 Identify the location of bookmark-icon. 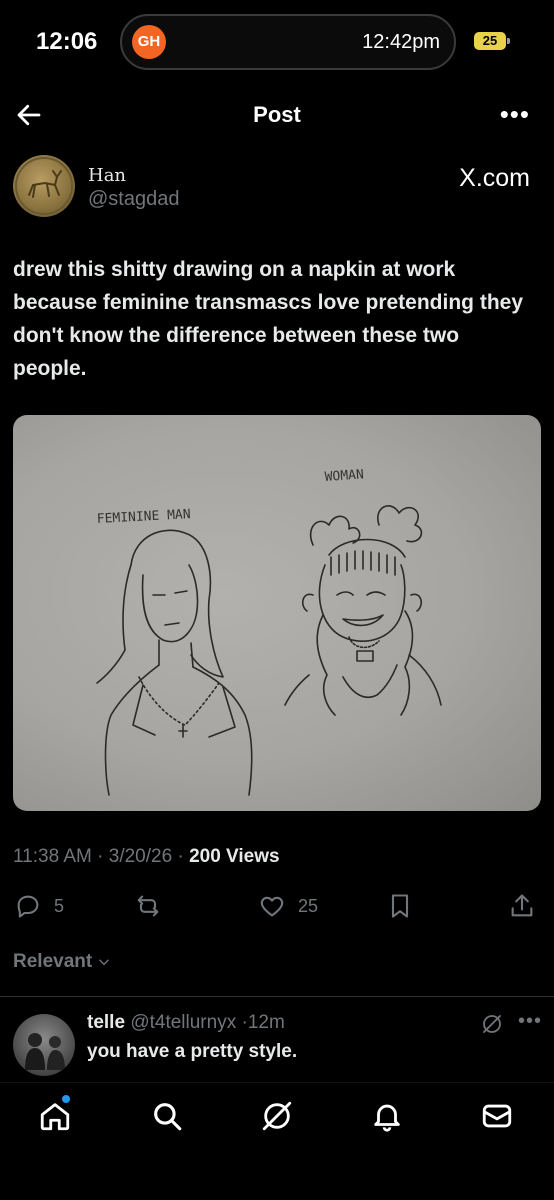
(400, 906).